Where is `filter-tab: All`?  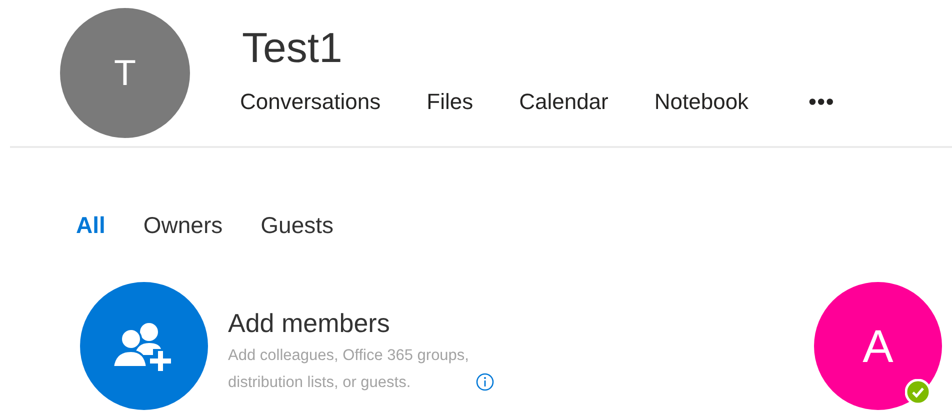
filter-tab: All is located at coordinates (91, 225).